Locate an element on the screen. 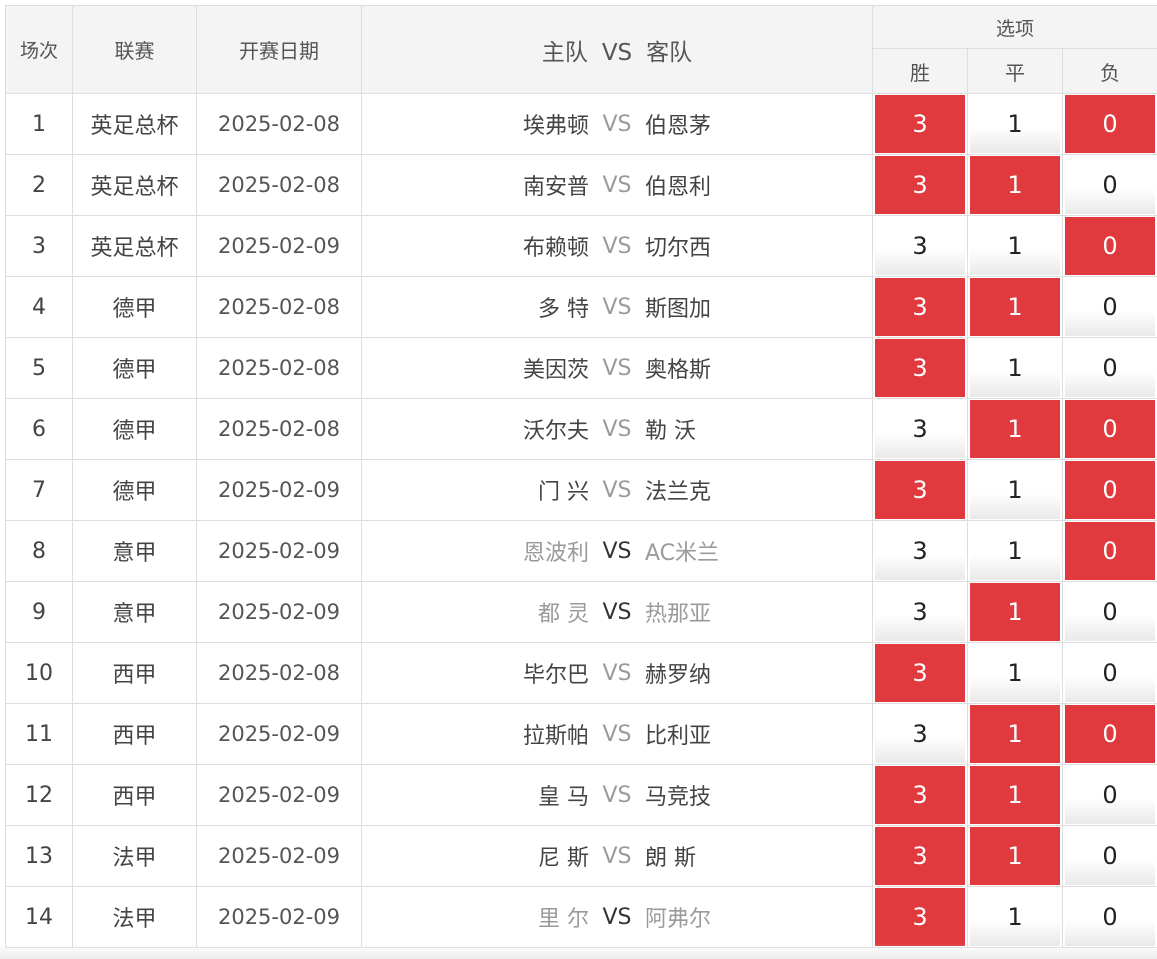 The width and height of the screenshot is (1157, 959). away-team: 勒 沃 is located at coordinates (670, 431).